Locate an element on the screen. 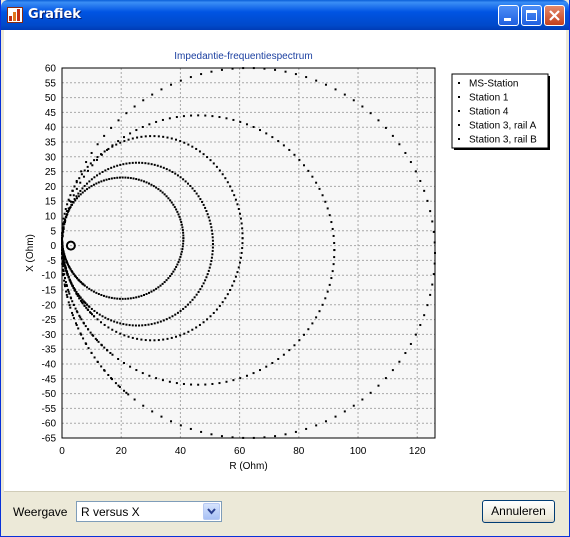  y-tick-label: 40 is located at coordinates (51, 128).